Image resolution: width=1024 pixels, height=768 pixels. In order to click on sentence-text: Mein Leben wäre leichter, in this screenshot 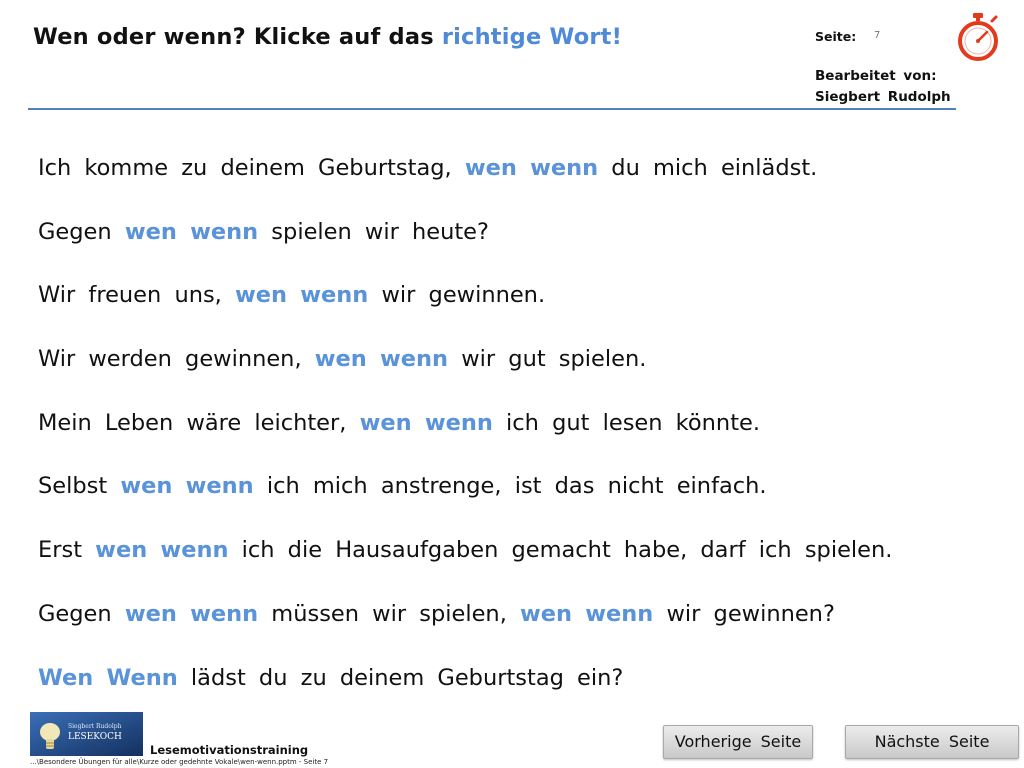, I will do `click(199, 422)`.